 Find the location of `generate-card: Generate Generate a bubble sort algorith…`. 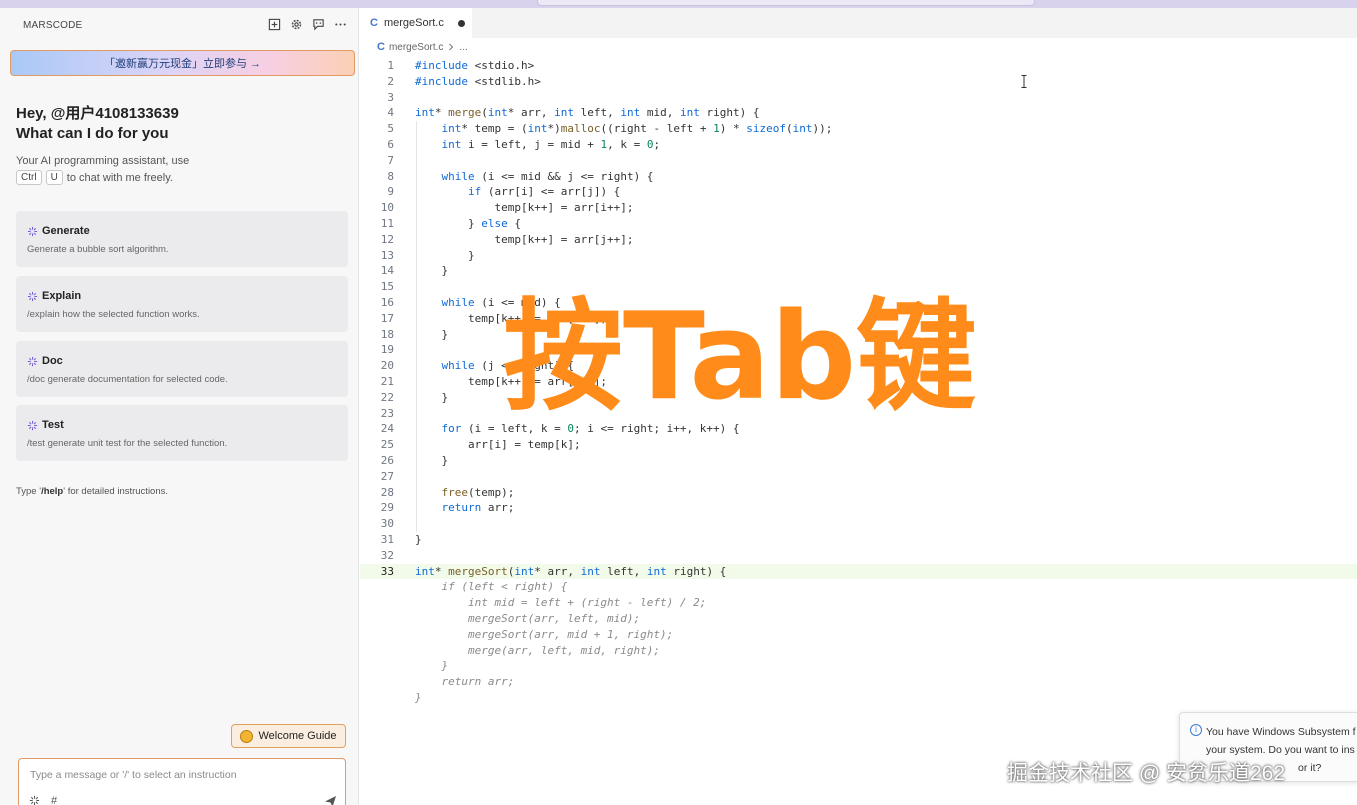

generate-card: Generate Generate a bubble sort algorith… is located at coordinates (182, 239).